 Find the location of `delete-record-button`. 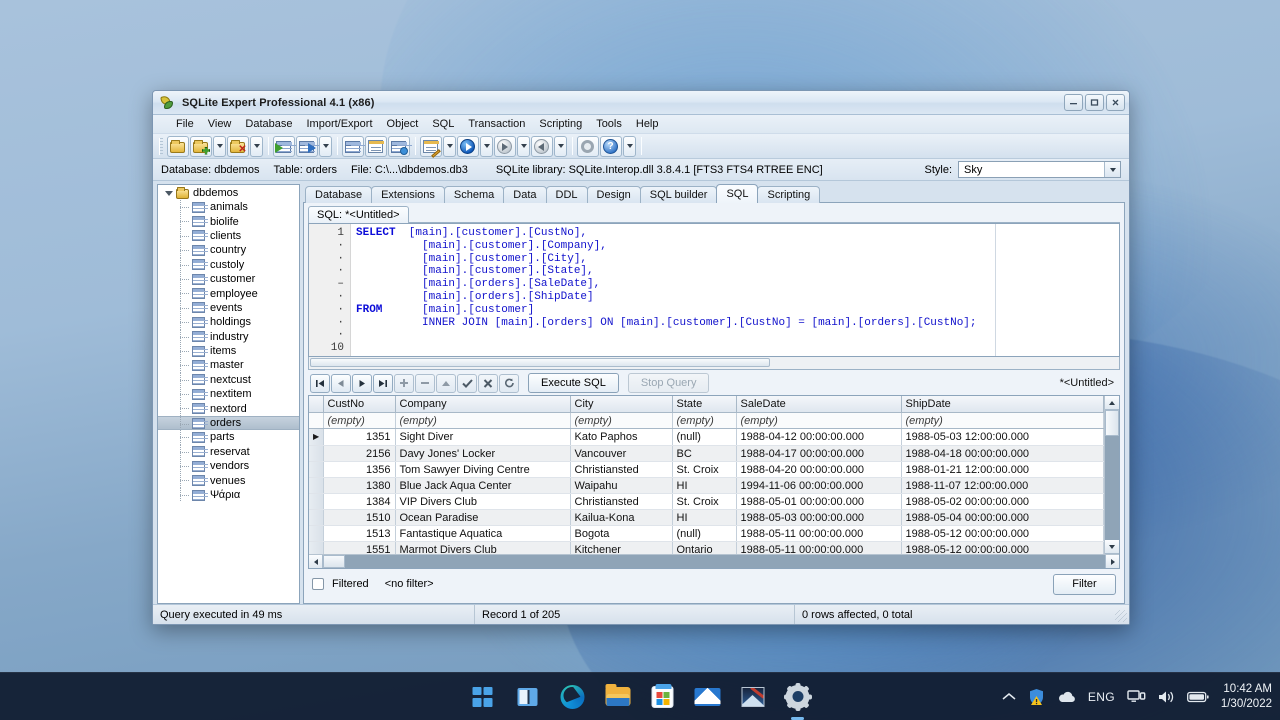

delete-record-button is located at coordinates (425, 383).